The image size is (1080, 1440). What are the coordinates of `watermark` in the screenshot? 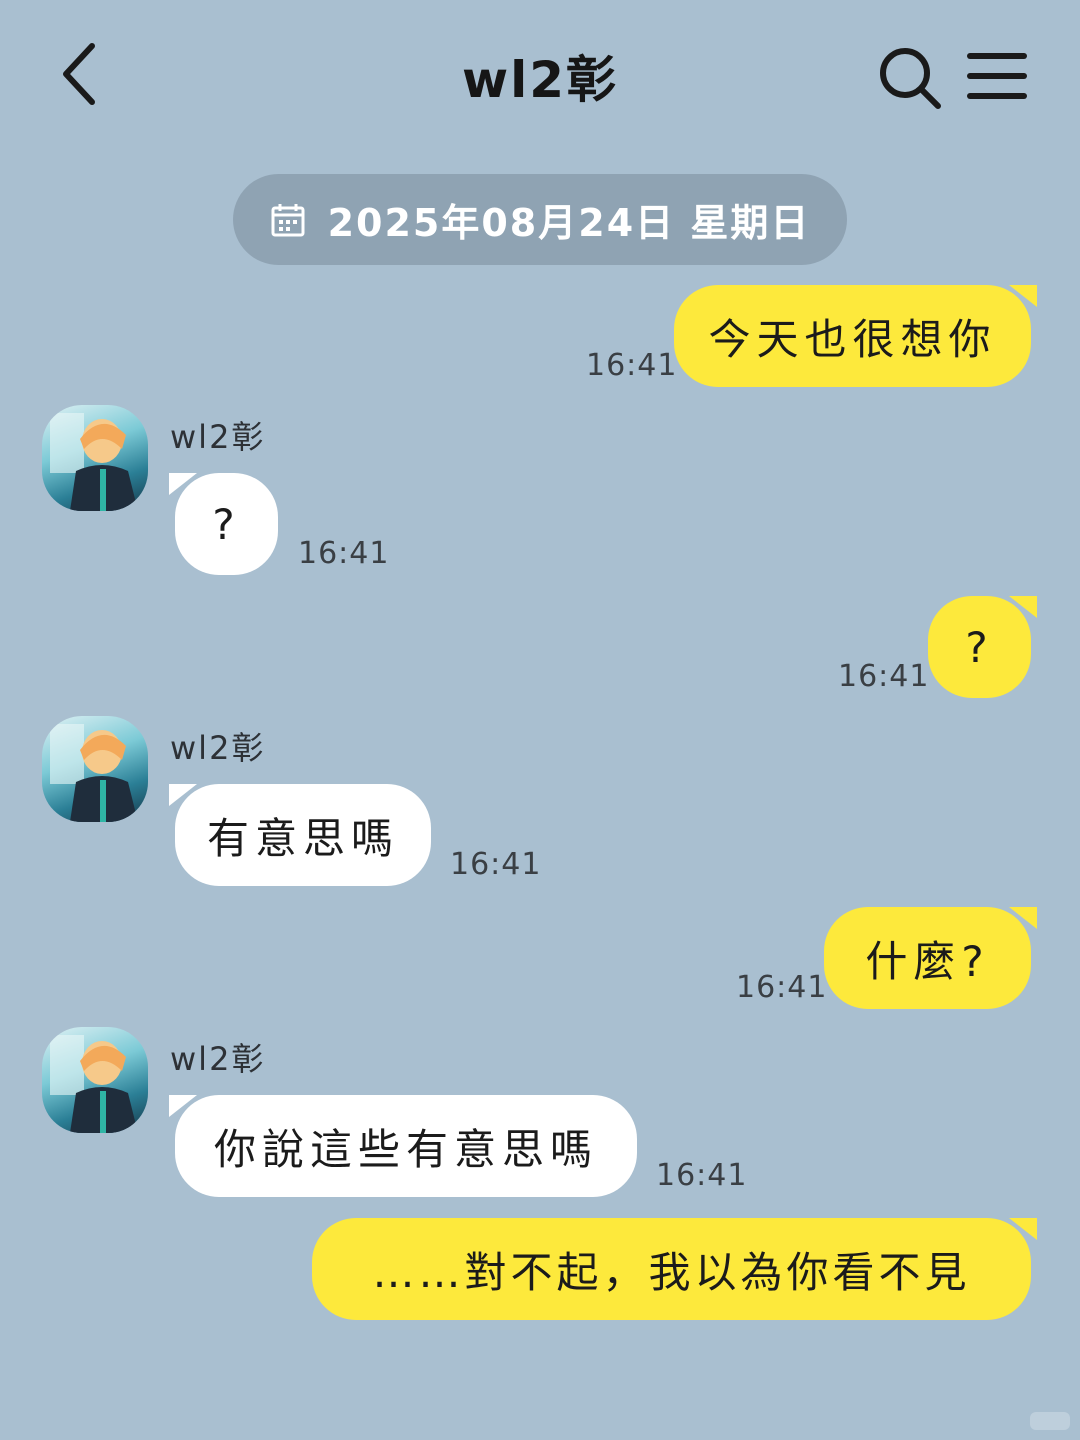 It's located at (1050, 1421).